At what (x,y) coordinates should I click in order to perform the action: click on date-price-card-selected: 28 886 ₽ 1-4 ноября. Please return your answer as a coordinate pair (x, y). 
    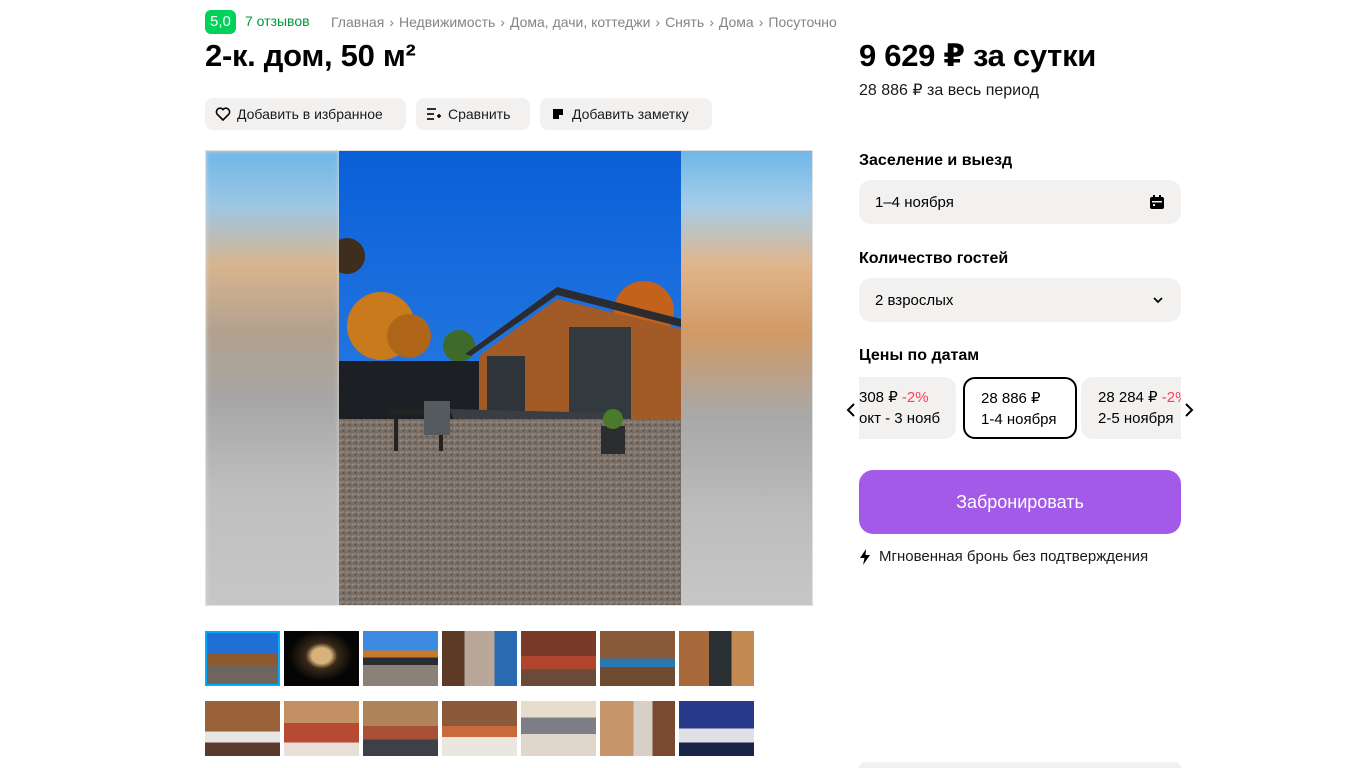
    Looking at the image, I should click on (1020, 408).